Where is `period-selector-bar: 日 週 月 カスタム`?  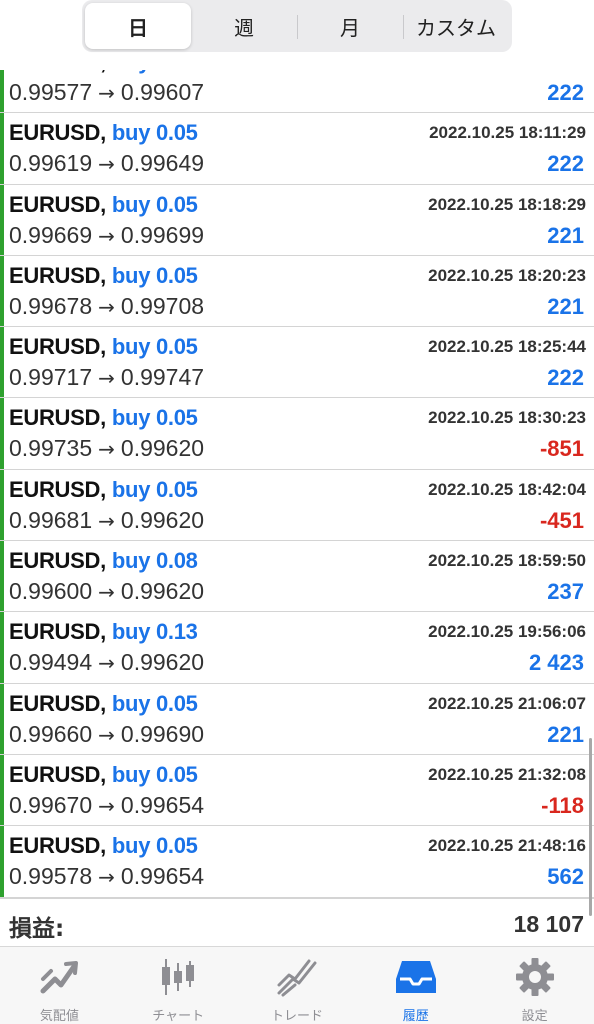
period-selector-bar: 日 週 月 カスタム is located at coordinates (297, 35).